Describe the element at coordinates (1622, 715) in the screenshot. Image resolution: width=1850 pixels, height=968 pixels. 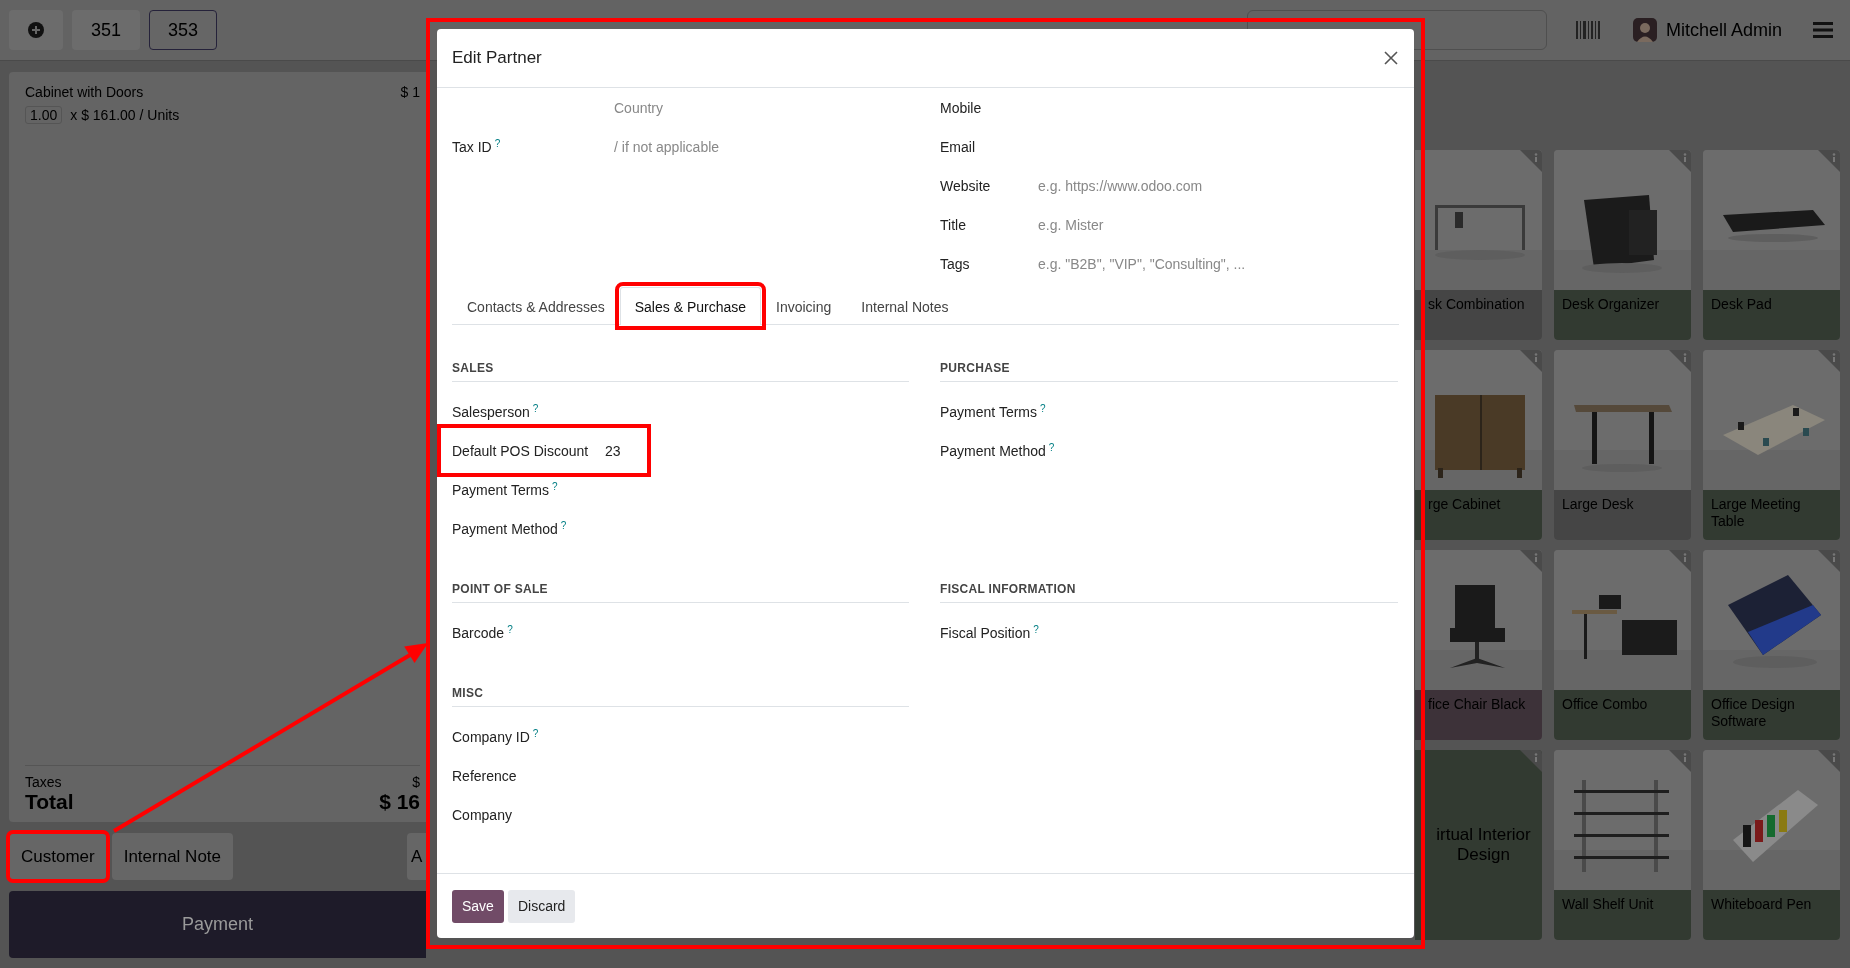
I see `product-label: Office Combo` at that location.